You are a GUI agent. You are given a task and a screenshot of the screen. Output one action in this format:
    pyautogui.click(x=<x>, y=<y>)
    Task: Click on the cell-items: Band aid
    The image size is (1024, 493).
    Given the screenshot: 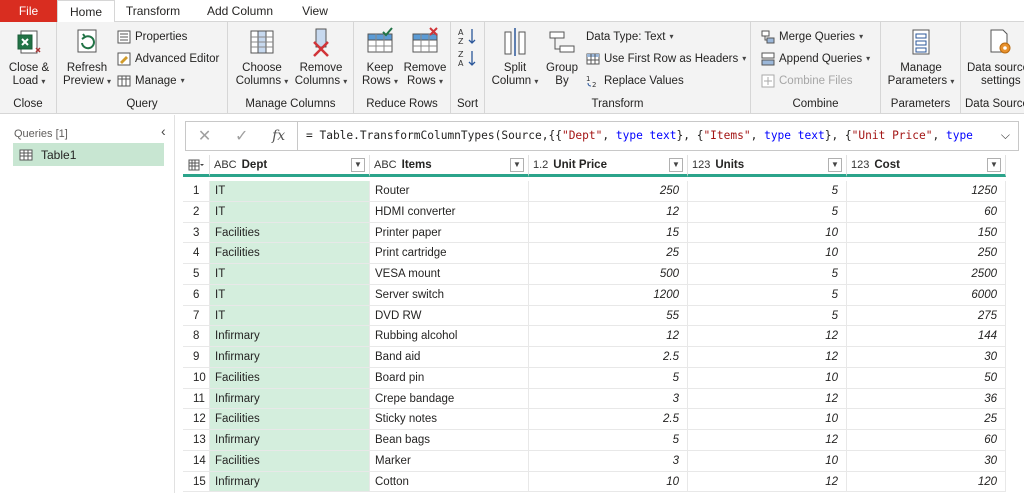 What is the action you would take?
    pyautogui.click(x=449, y=357)
    